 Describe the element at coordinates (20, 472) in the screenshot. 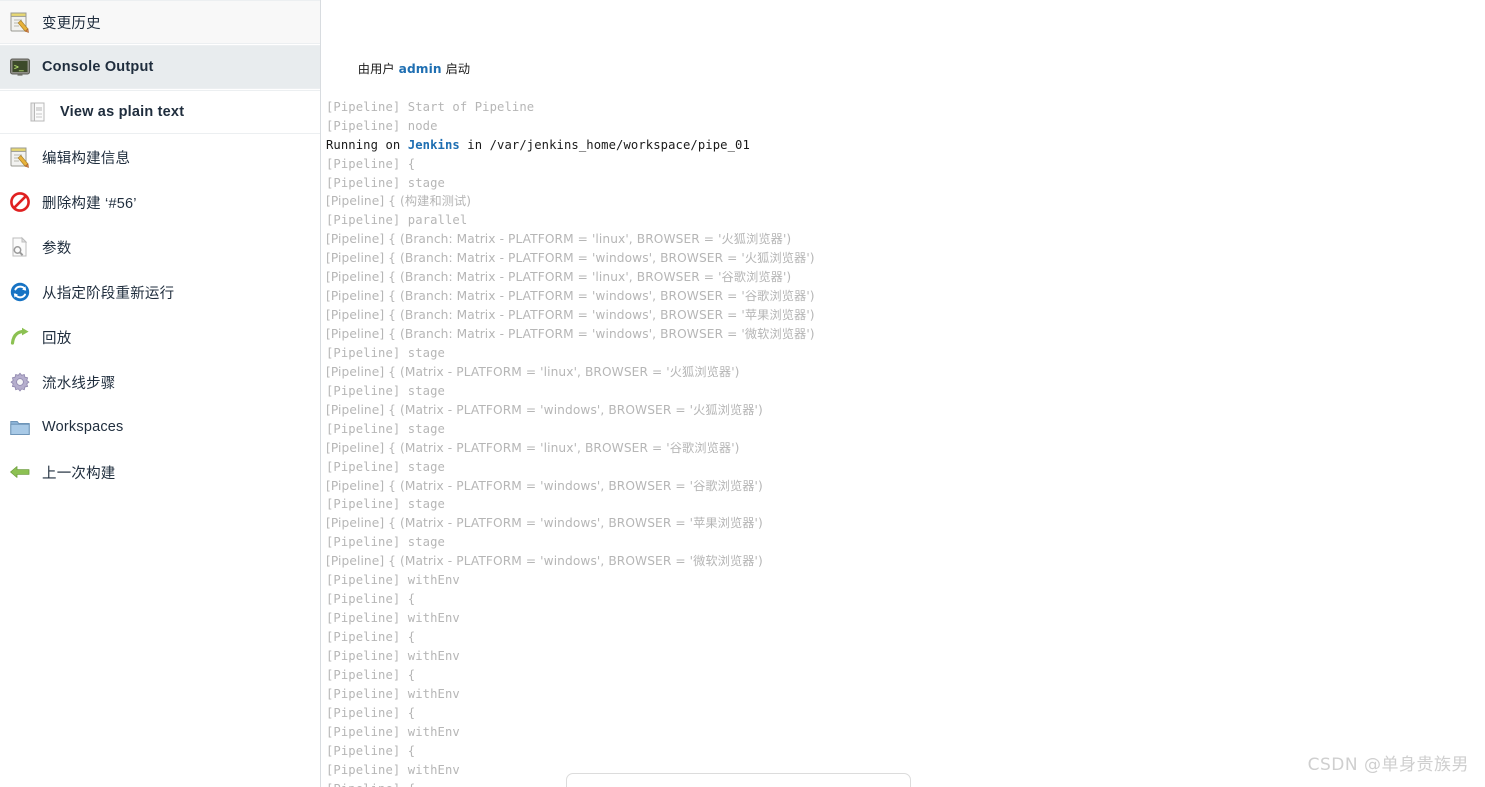

I see `left-arrow-icon` at that location.